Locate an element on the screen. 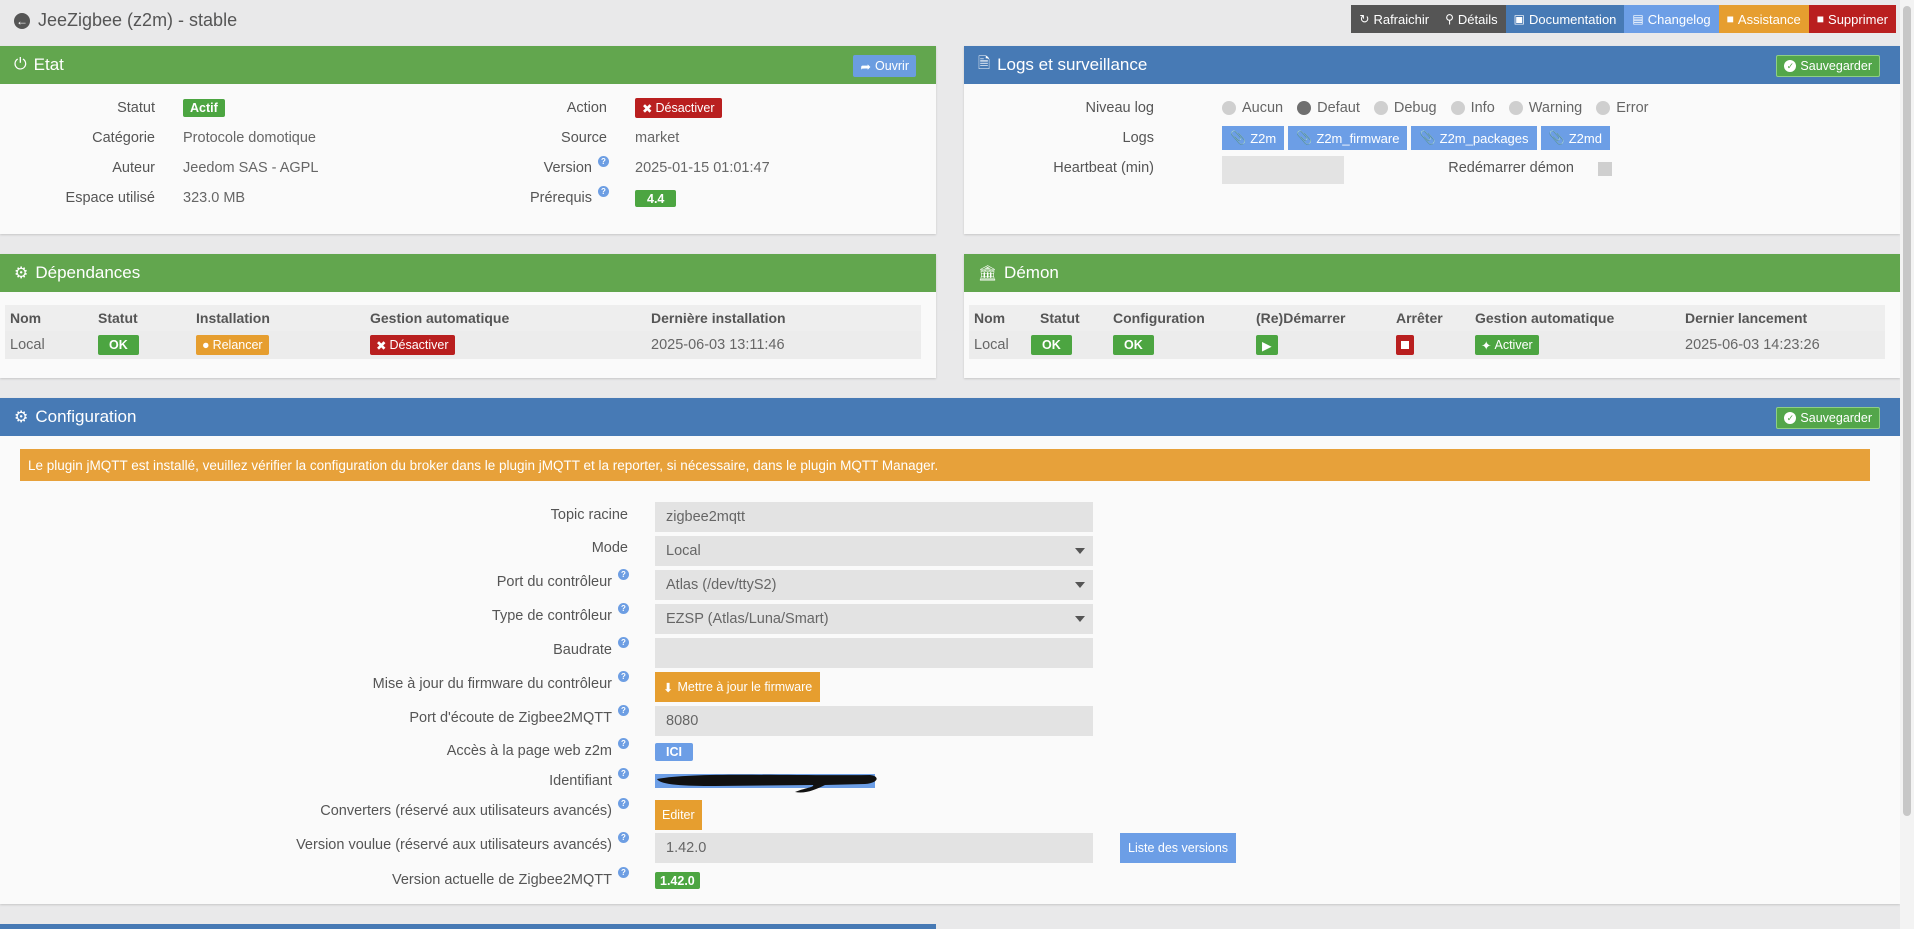 The image size is (1914, 929). web-link-button: ICI is located at coordinates (674, 752).